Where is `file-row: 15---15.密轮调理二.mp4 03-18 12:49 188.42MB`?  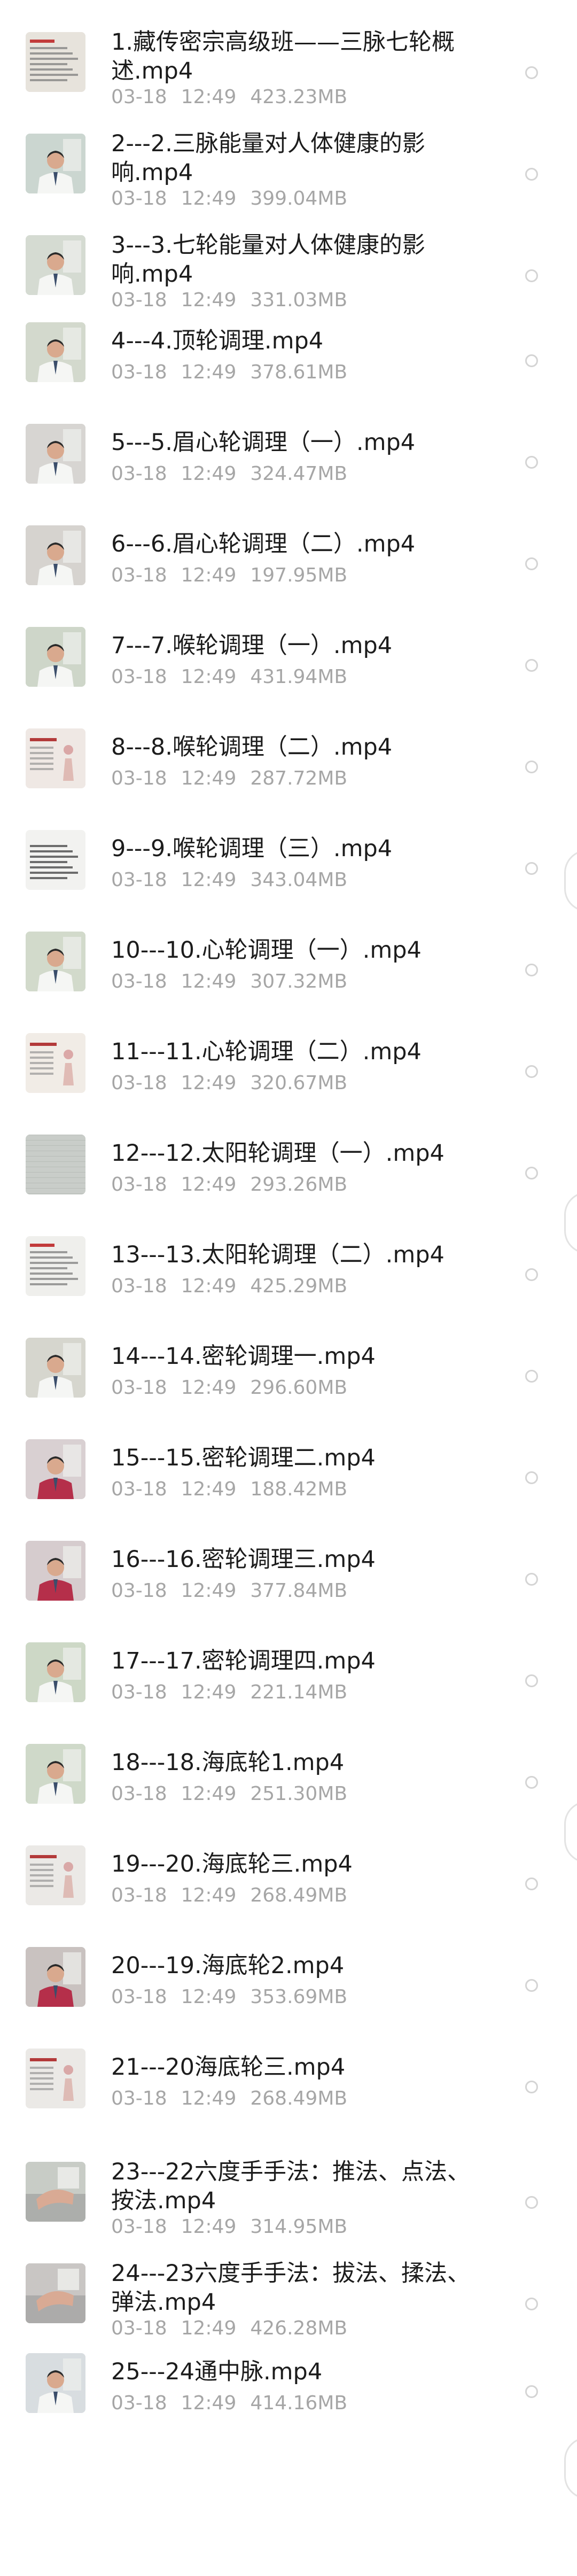 file-row: 15---15.密轮调理二.mp4 03-18 12:49 188.42MB is located at coordinates (288, 1469).